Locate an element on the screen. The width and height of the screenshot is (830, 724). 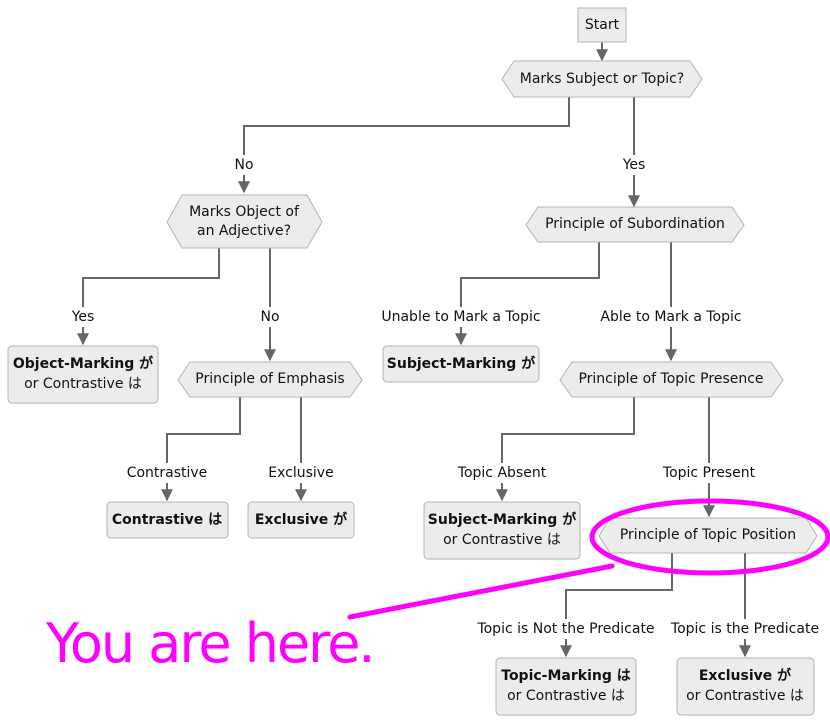
node-contrastive-wa: Contrastive は is located at coordinates (167, 520).